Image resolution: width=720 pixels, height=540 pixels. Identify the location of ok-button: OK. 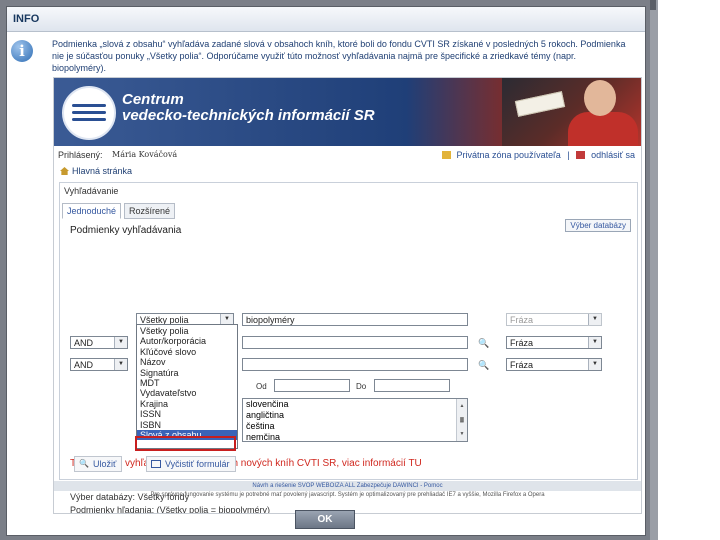
(325, 519).